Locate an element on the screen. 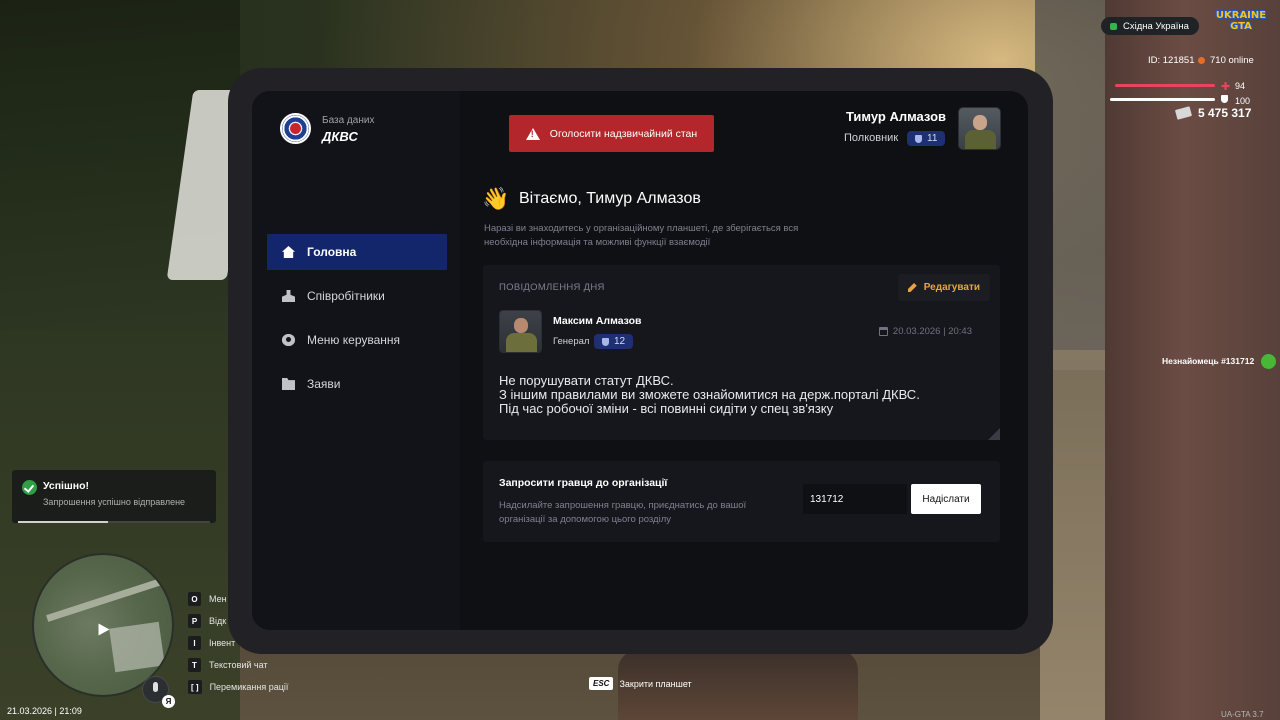 This screenshot has height=720, width=1280. close-tablet-label: Закрити планшет is located at coordinates (655, 683).